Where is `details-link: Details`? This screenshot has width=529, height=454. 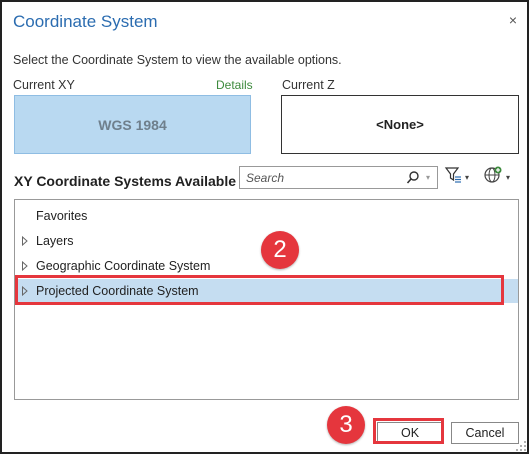
details-link: Details is located at coordinates (234, 85).